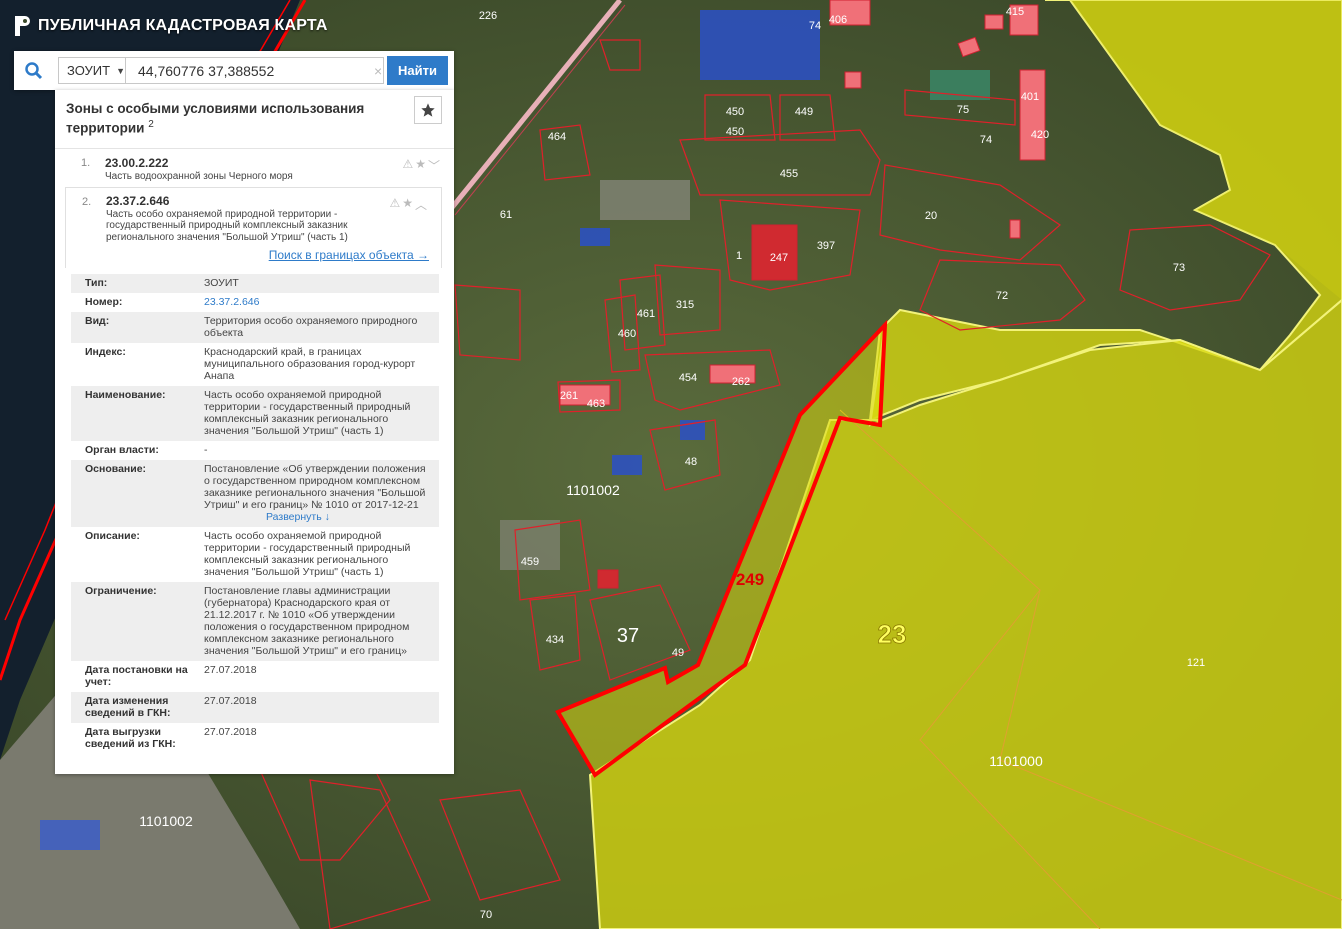 The width and height of the screenshot is (1342, 929). What do you see at coordinates (628, 636) in the screenshot?
I see `parcel-label: 37` at bounding box center [628, 636].